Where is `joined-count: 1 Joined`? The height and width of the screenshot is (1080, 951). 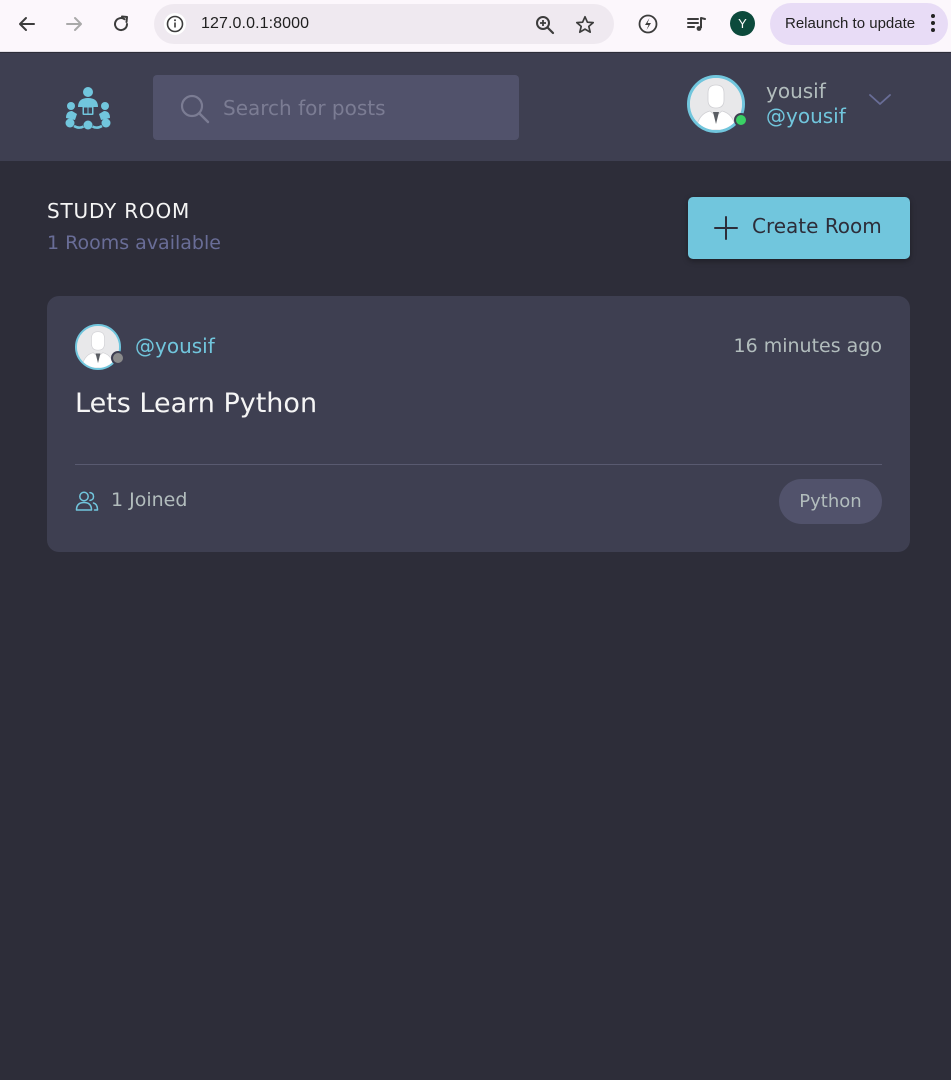
joined-count: 1 Joined is located at coordinates (149, 500).